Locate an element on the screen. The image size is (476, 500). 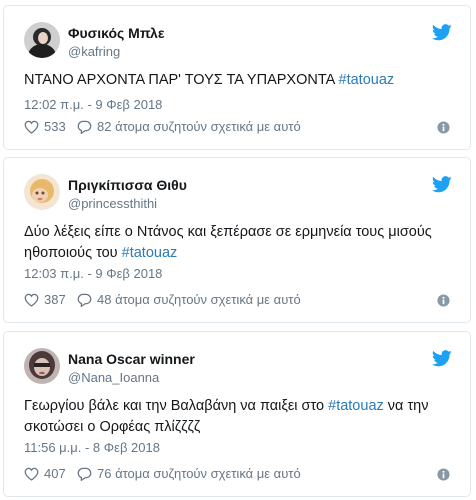
reply-summary: 48 άτομα συζητούν σχετικά με αυτό is located at coordinates (199, 299).